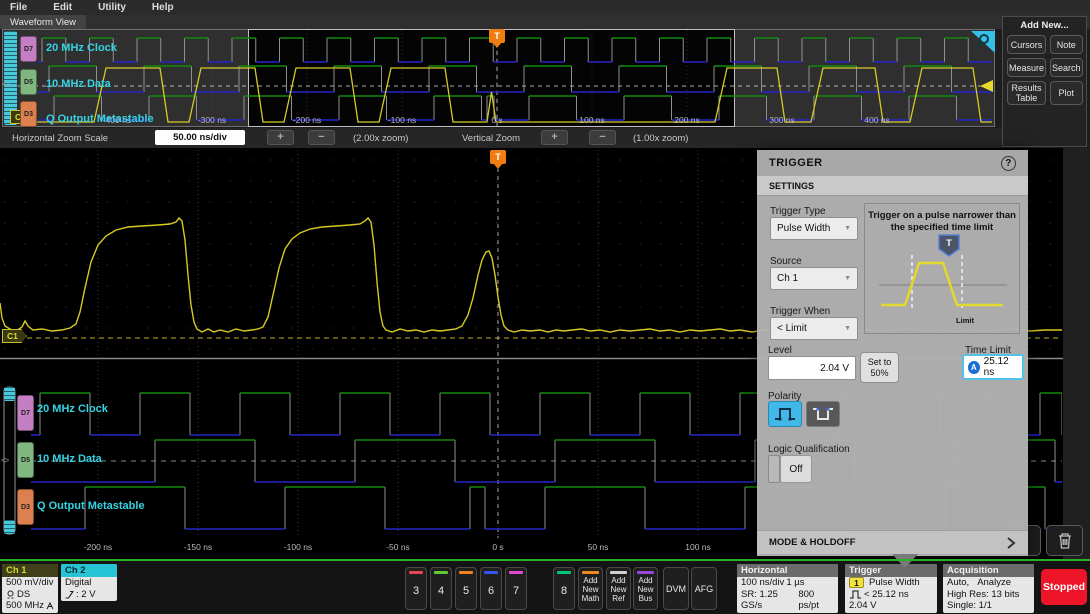 Image resolution: width=1090 pixels, height=614 pixels. Describe the element at coordinates (381, 138) in the screenshot. I see `h-zoom-factor: (2.00x zoom)` at that location.